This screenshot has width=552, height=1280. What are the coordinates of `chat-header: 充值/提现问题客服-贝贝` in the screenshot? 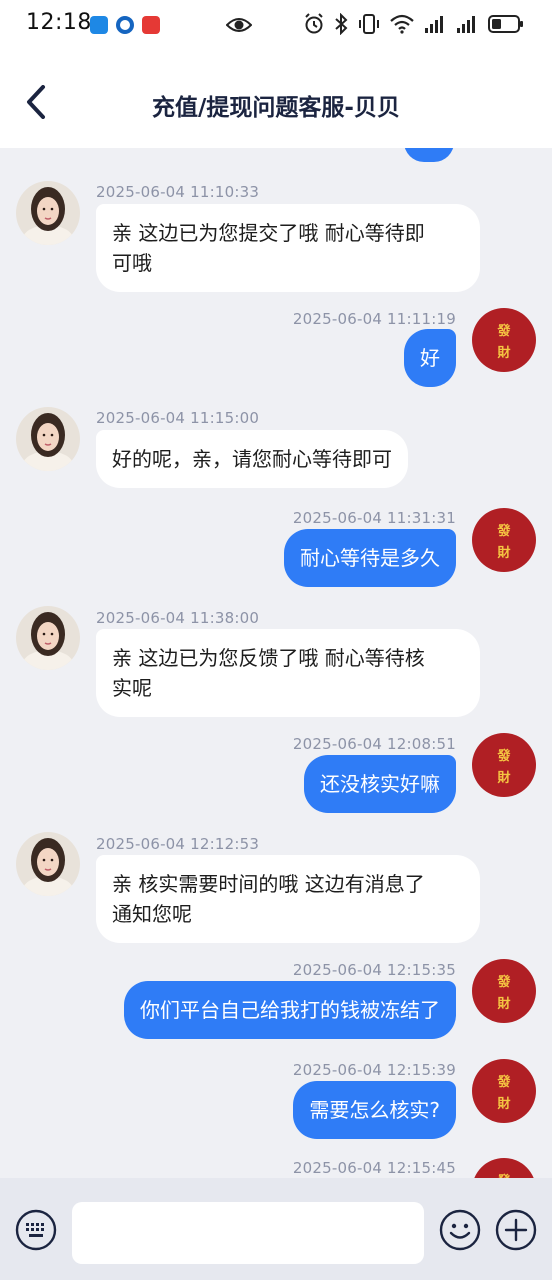 It's located at (276, 100).